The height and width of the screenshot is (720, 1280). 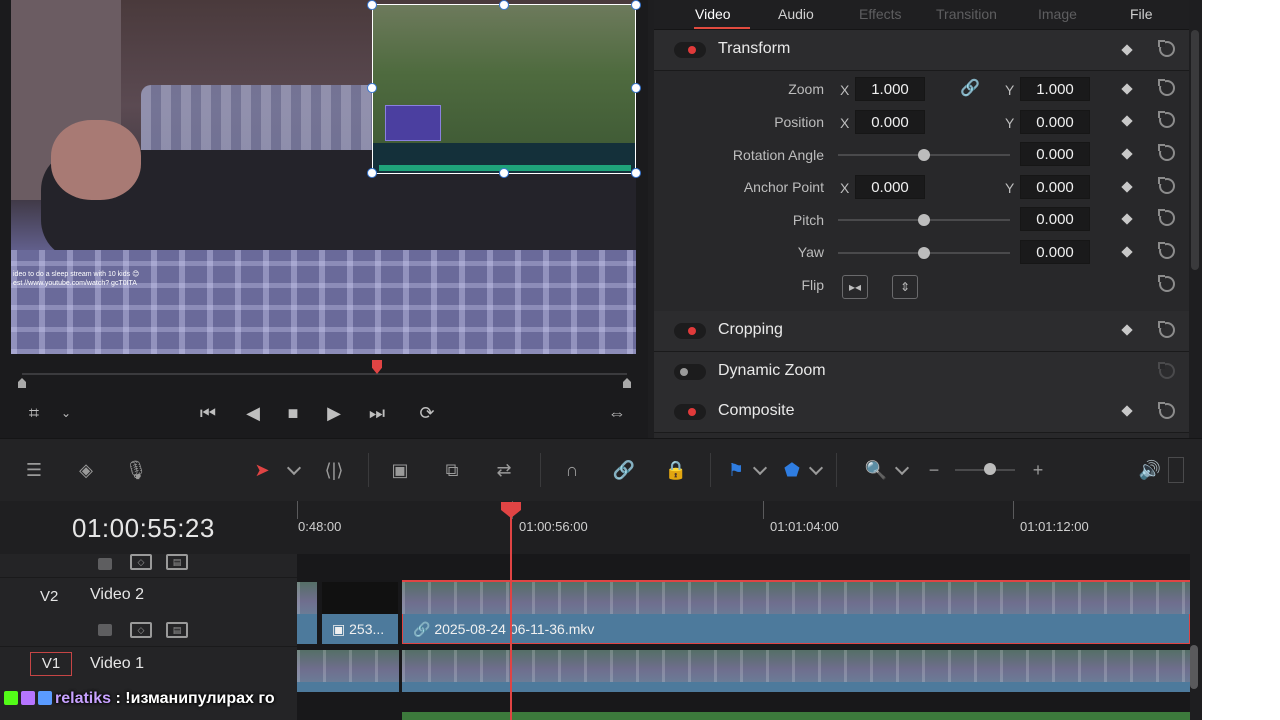 I want to click on inspector-scrollbar, so click(x=1195, y=150).